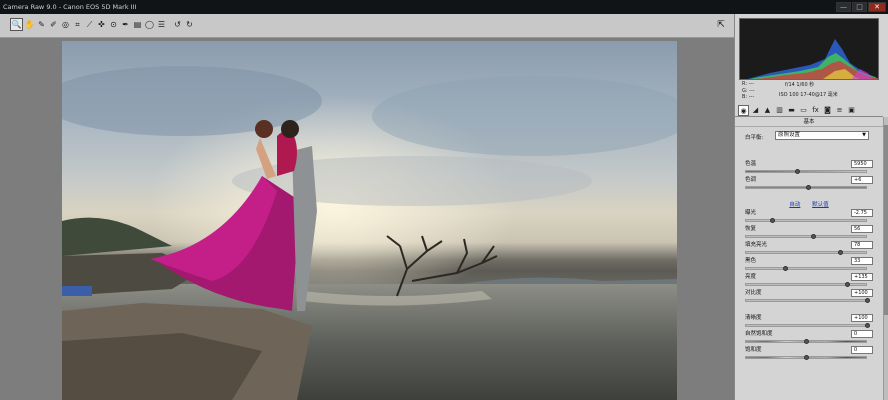 This screenshot has height=400, width=888. I want to click on slider-row: 恢复 56, so click(809, 233).